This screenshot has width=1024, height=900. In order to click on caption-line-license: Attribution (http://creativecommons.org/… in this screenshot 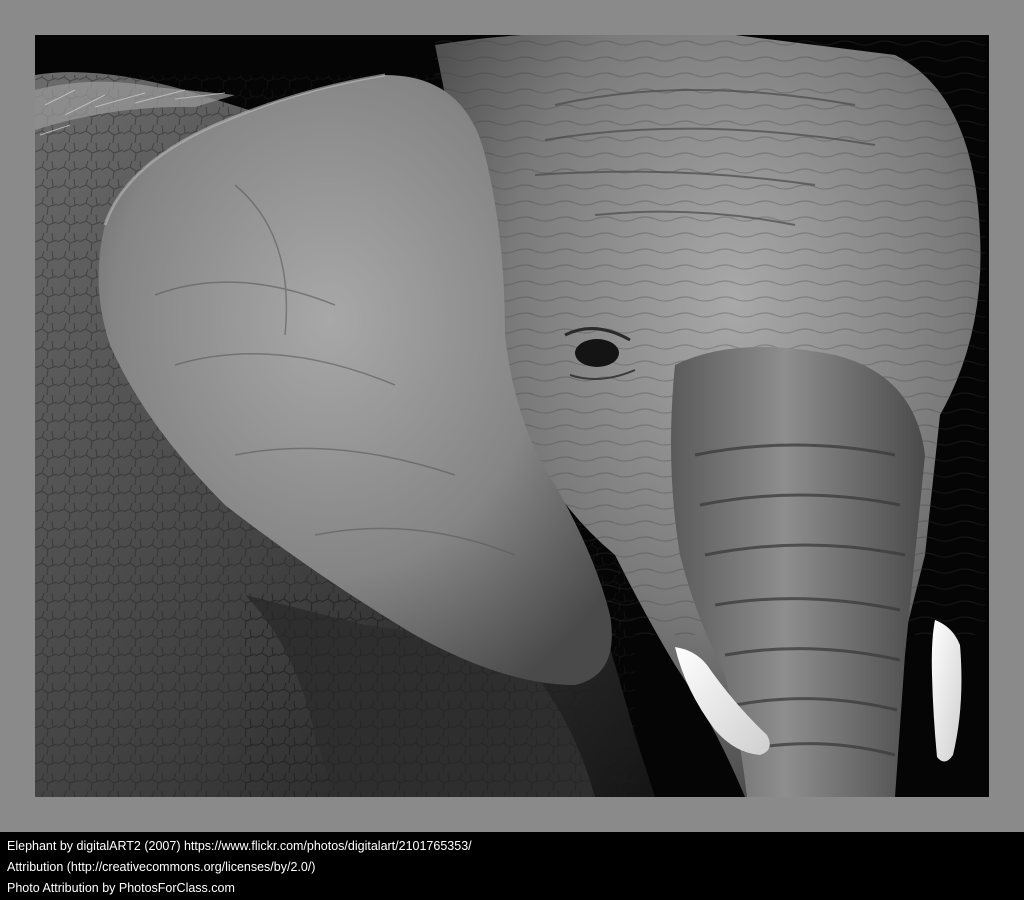, I will do `click(161, 867)`.